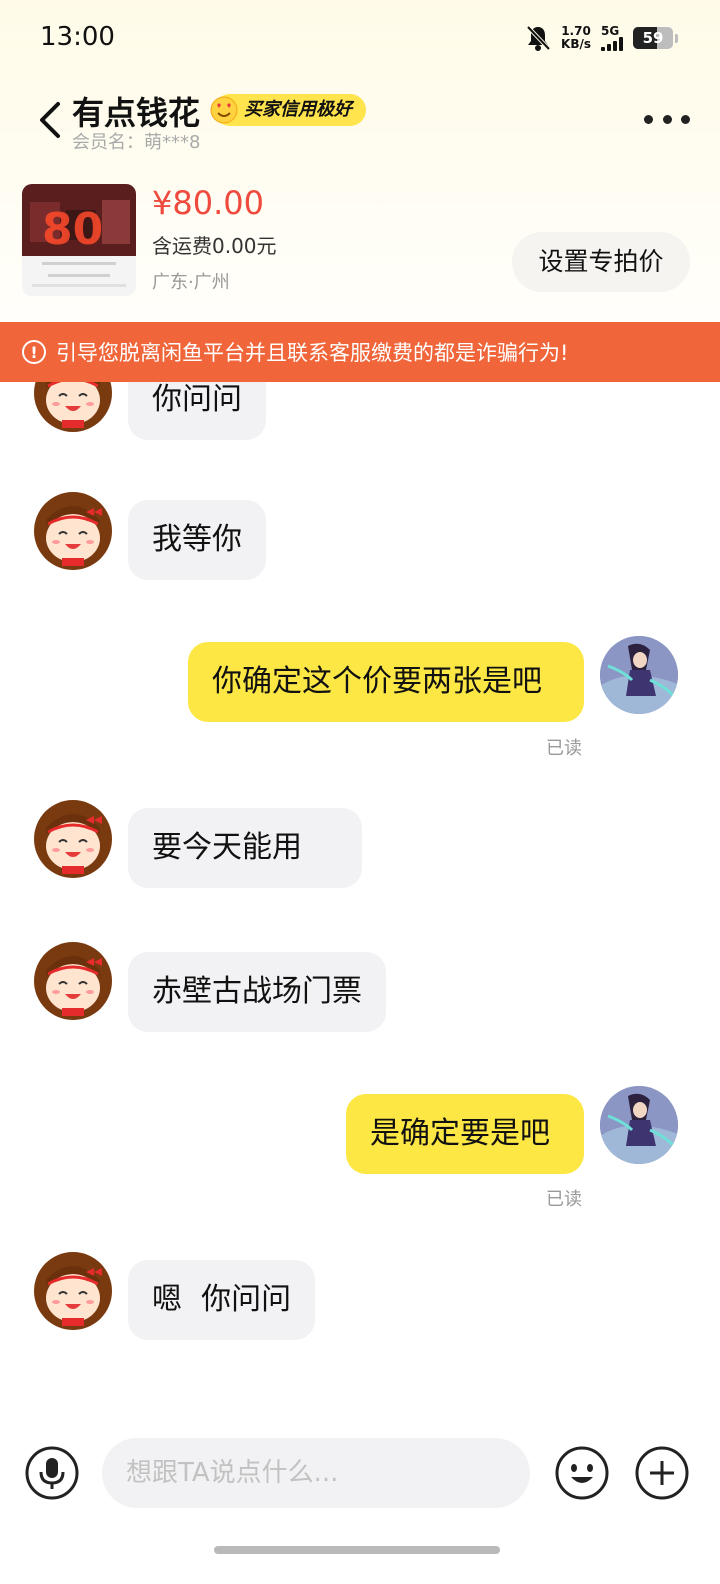  I want to click on message-bubble: 要今天能用, so click(245, 848).